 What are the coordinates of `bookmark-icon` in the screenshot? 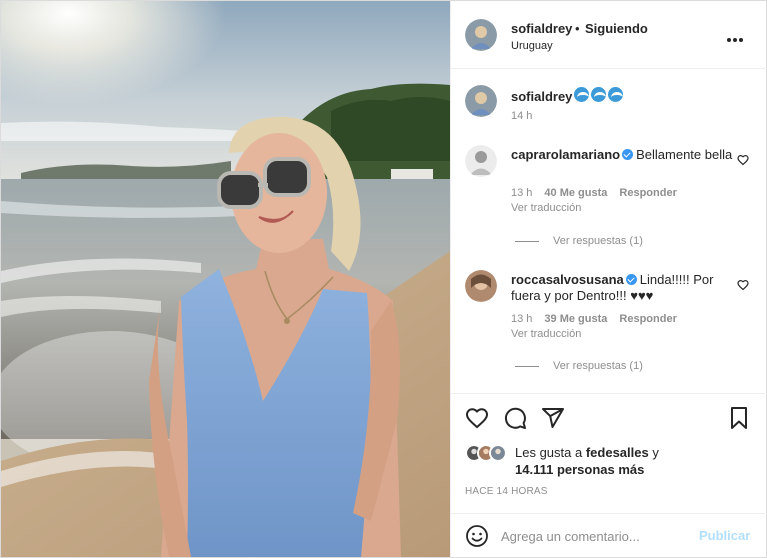 It's located at (739, 418).